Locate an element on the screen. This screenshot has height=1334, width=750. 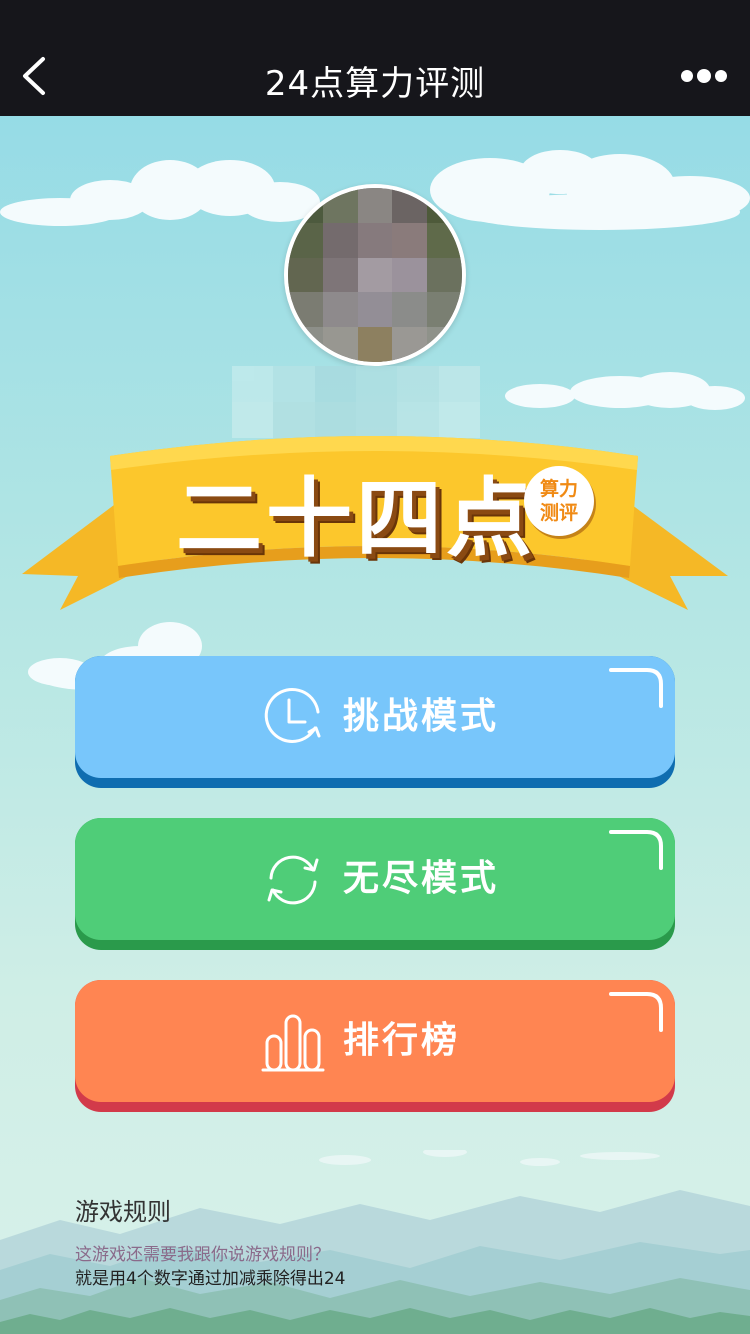
leaderboard-label: 排行榜 is located at coordinates (402, 1040).